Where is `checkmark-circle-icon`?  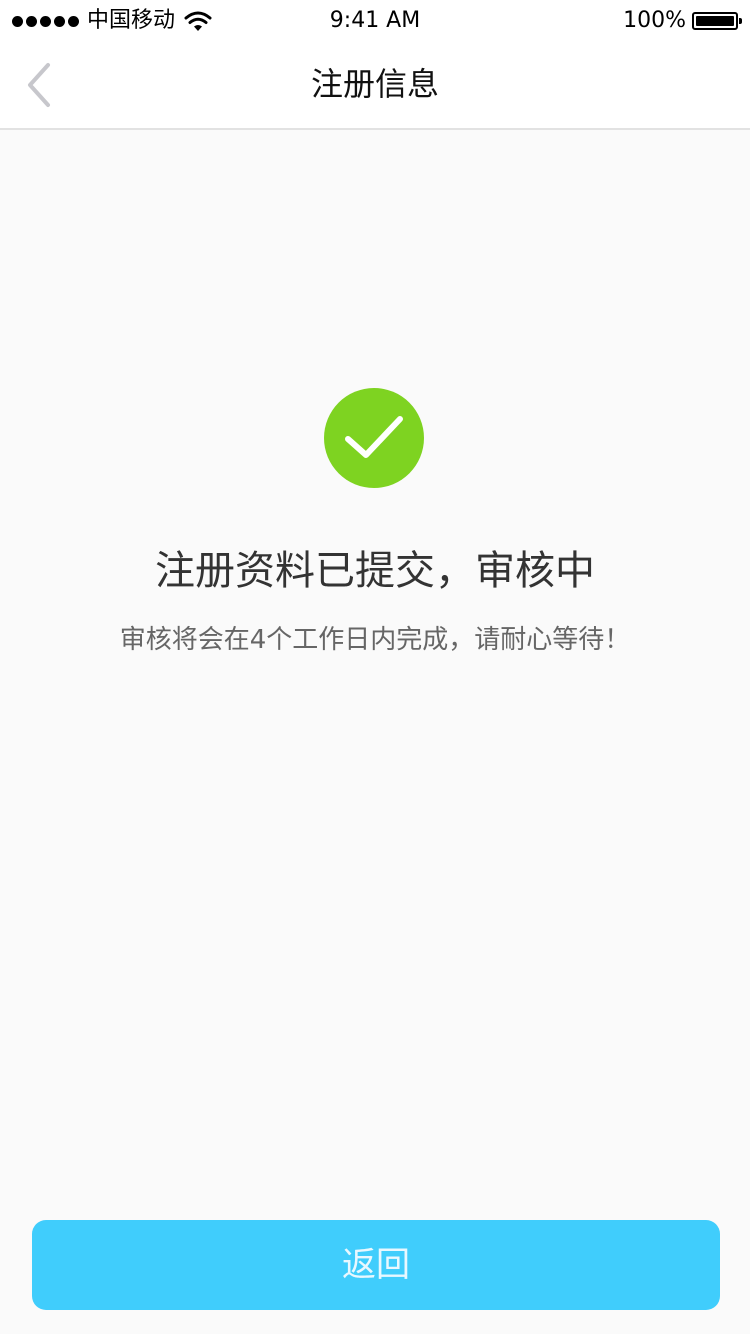
checkmark-circle-icon is located at coordinates (374, 438).